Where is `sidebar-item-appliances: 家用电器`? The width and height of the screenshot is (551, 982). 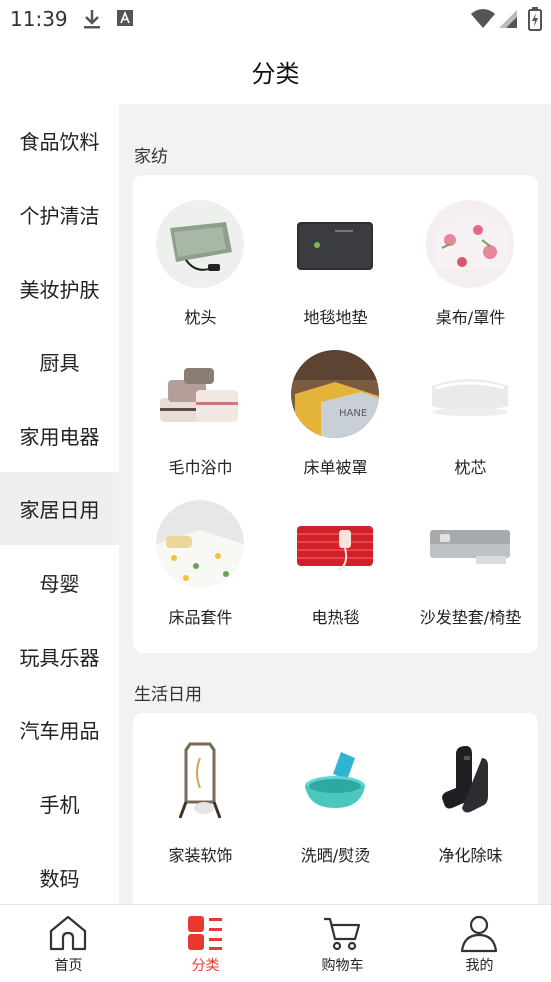 sidebar-item-appliances: 家用电器 is located at coordinates (59, 435).